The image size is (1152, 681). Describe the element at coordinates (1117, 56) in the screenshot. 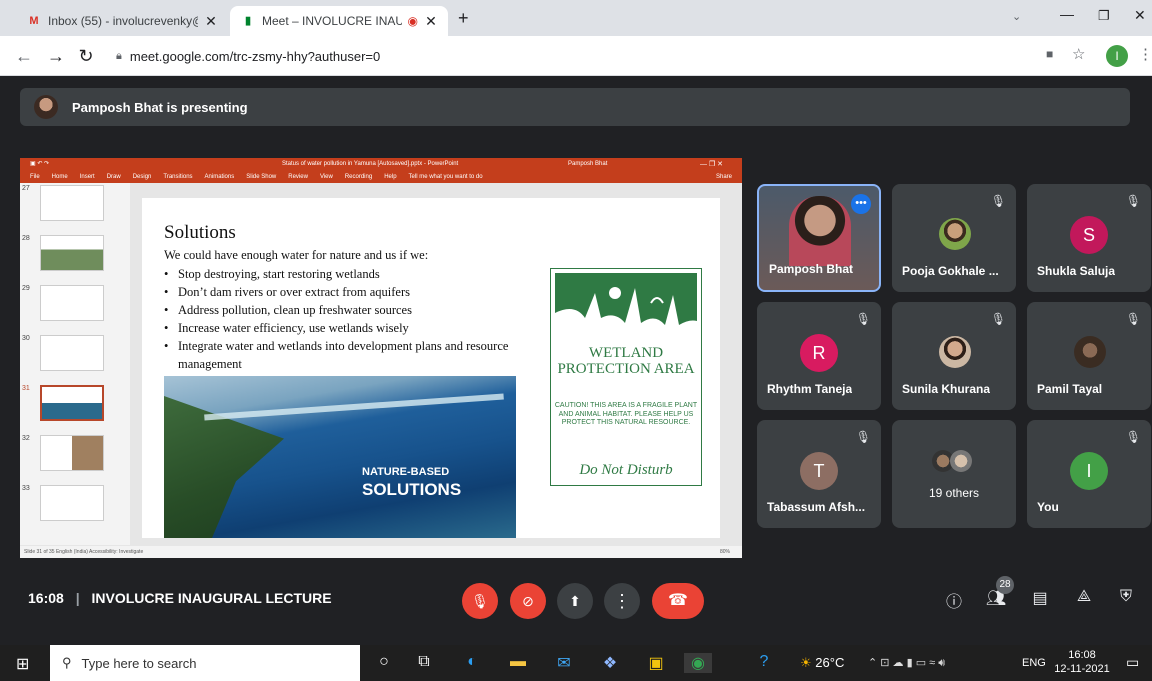

I see `profile-avatar: I` at that location.